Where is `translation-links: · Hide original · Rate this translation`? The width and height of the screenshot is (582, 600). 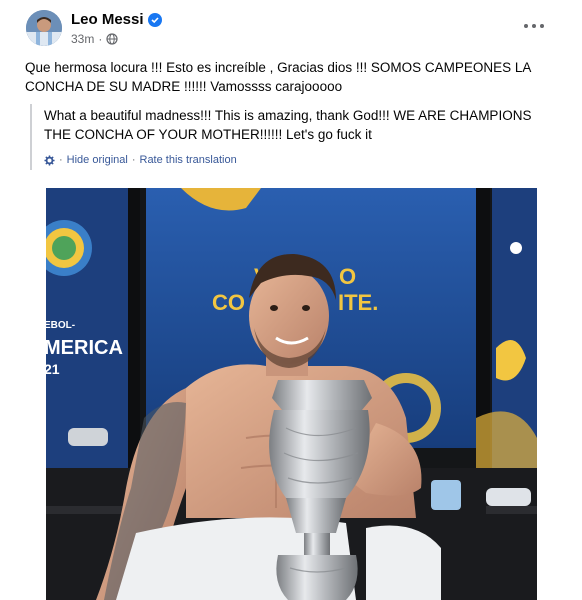
translation-links: · Hide original · Rate this translation is located at coordinates (140, 160).